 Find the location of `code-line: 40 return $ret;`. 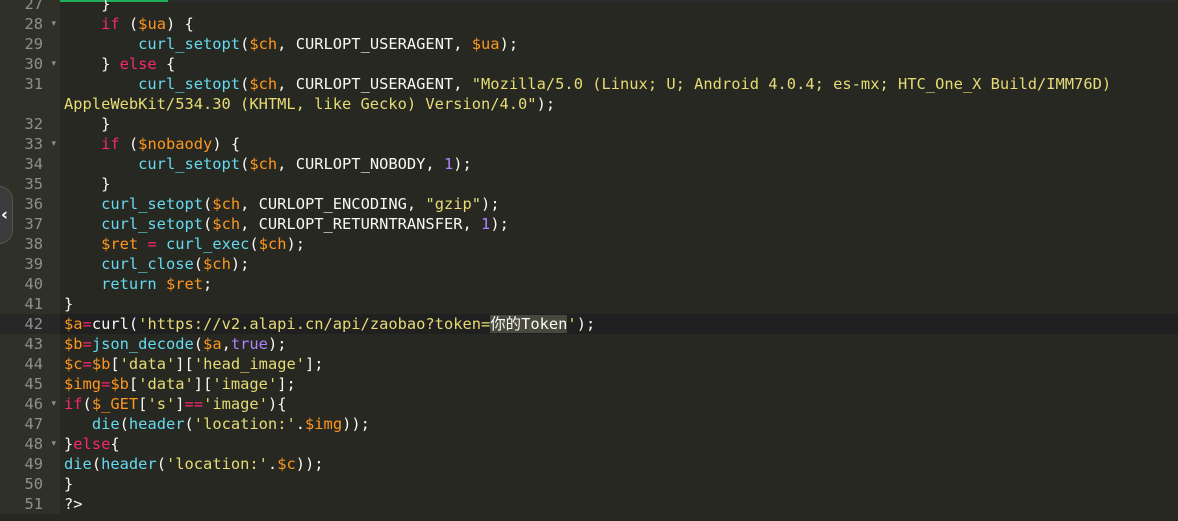

code-line: 40 return $ret; is located at coordinates (589, 284).